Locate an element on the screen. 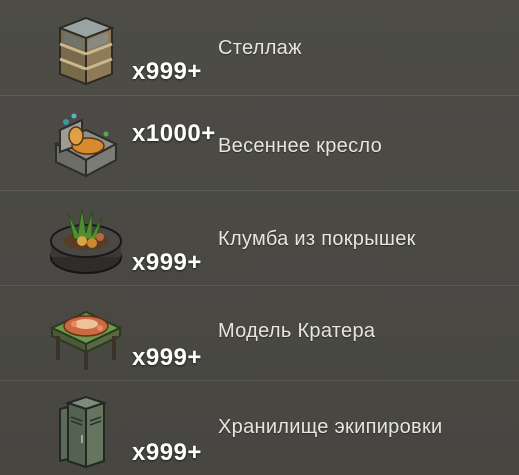 The width and height of the screenshot is (519, 475). shelving-icon is located at coordinates (86, 51).